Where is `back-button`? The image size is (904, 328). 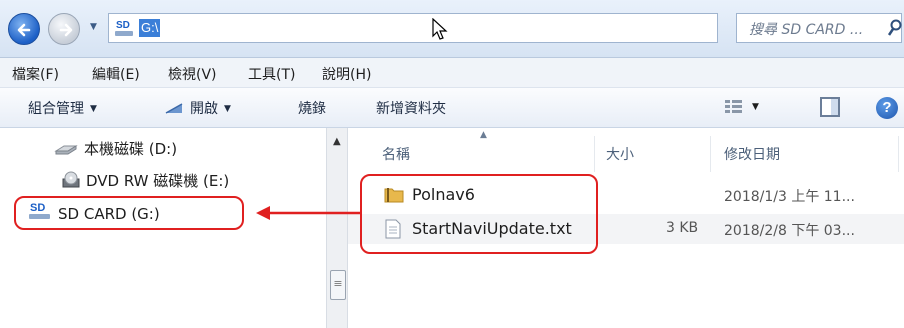 back-button is located at coordinates (24, 29).